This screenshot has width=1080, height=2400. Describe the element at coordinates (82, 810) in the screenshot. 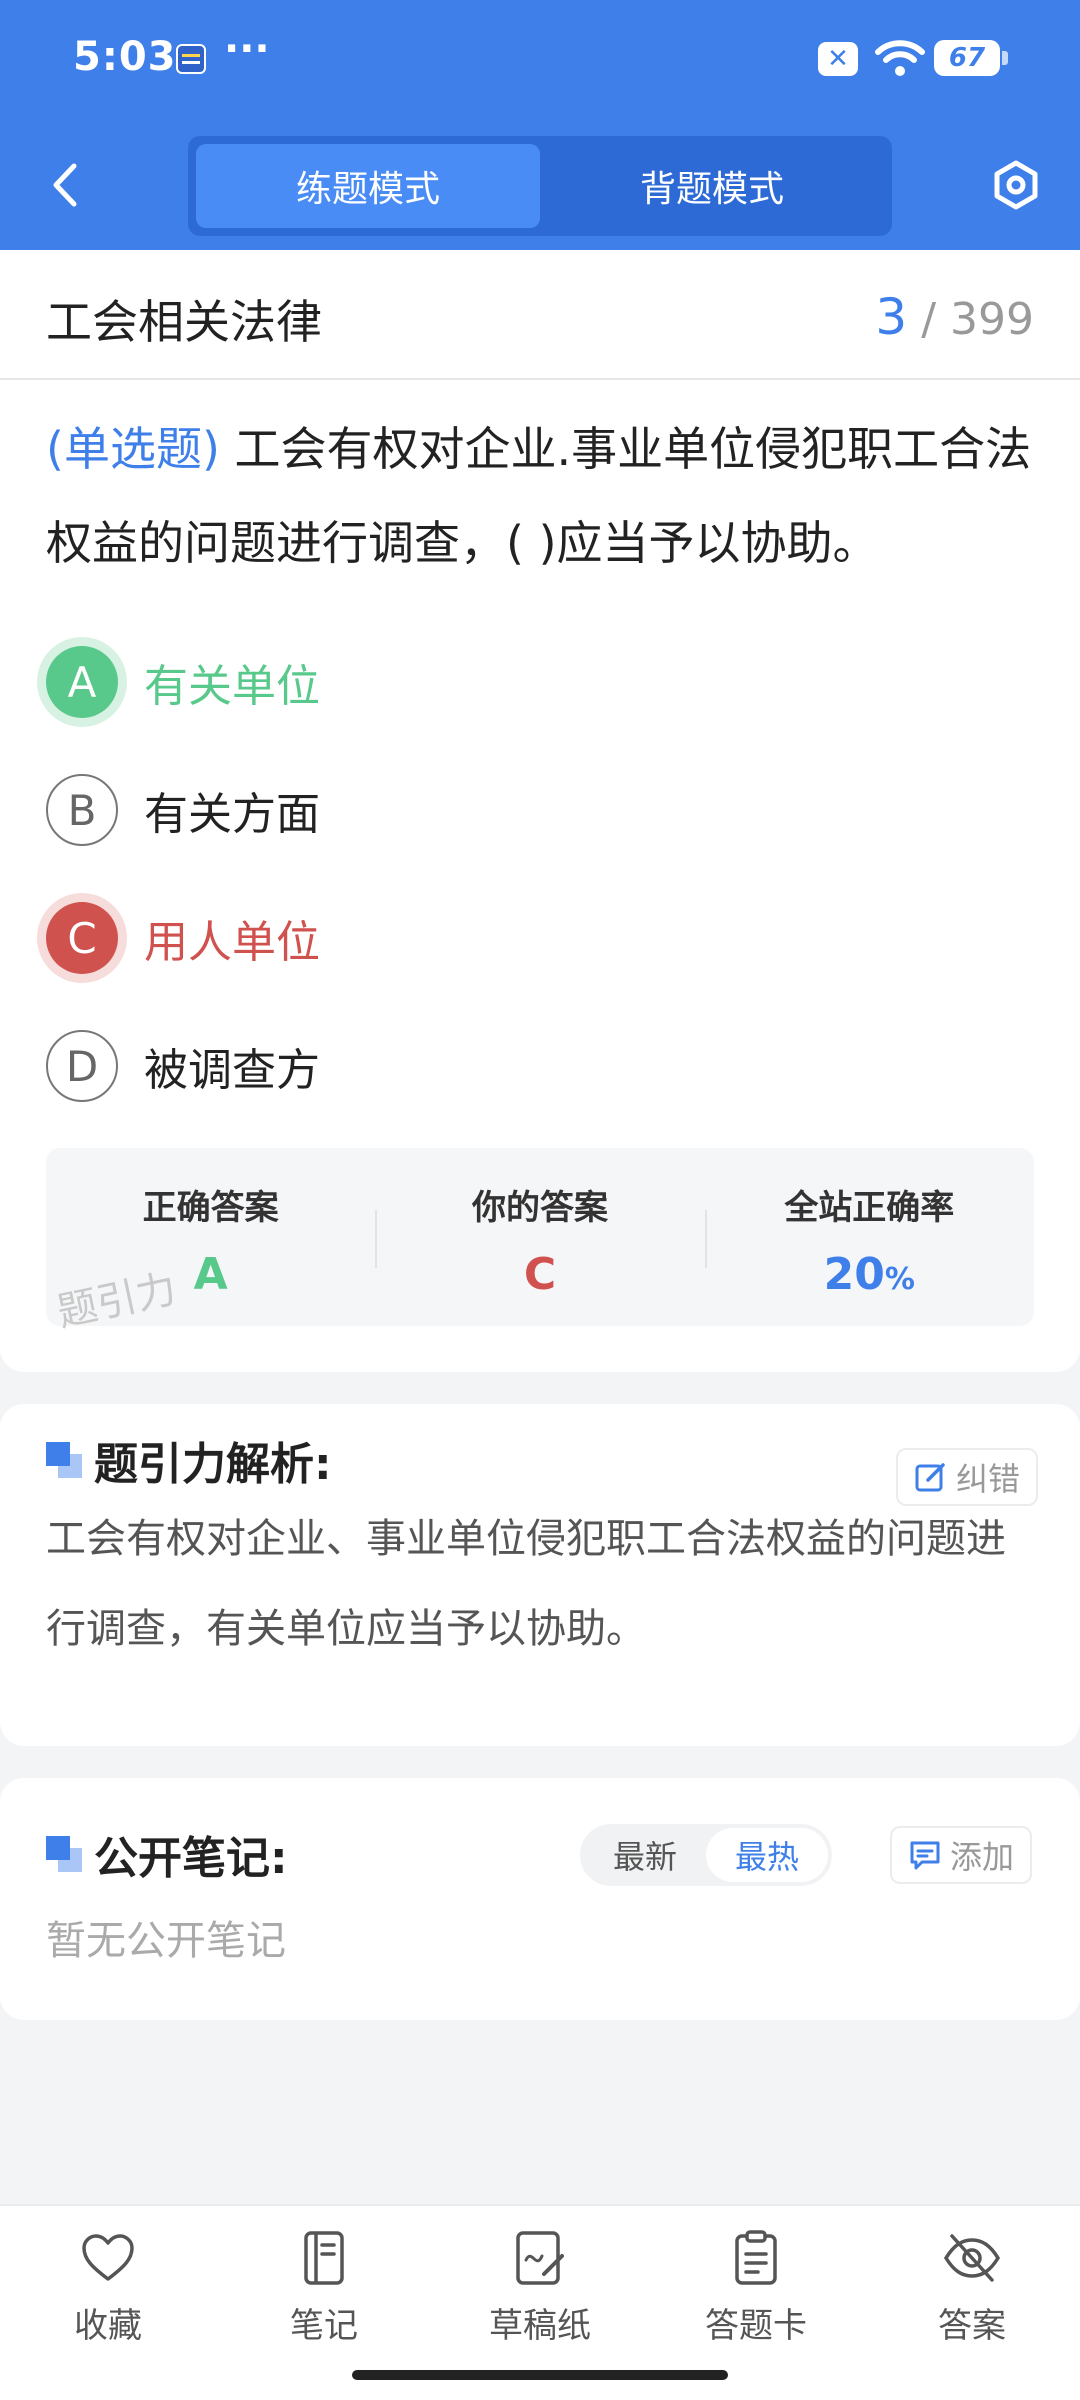

I see `option-letter: B` at that location.